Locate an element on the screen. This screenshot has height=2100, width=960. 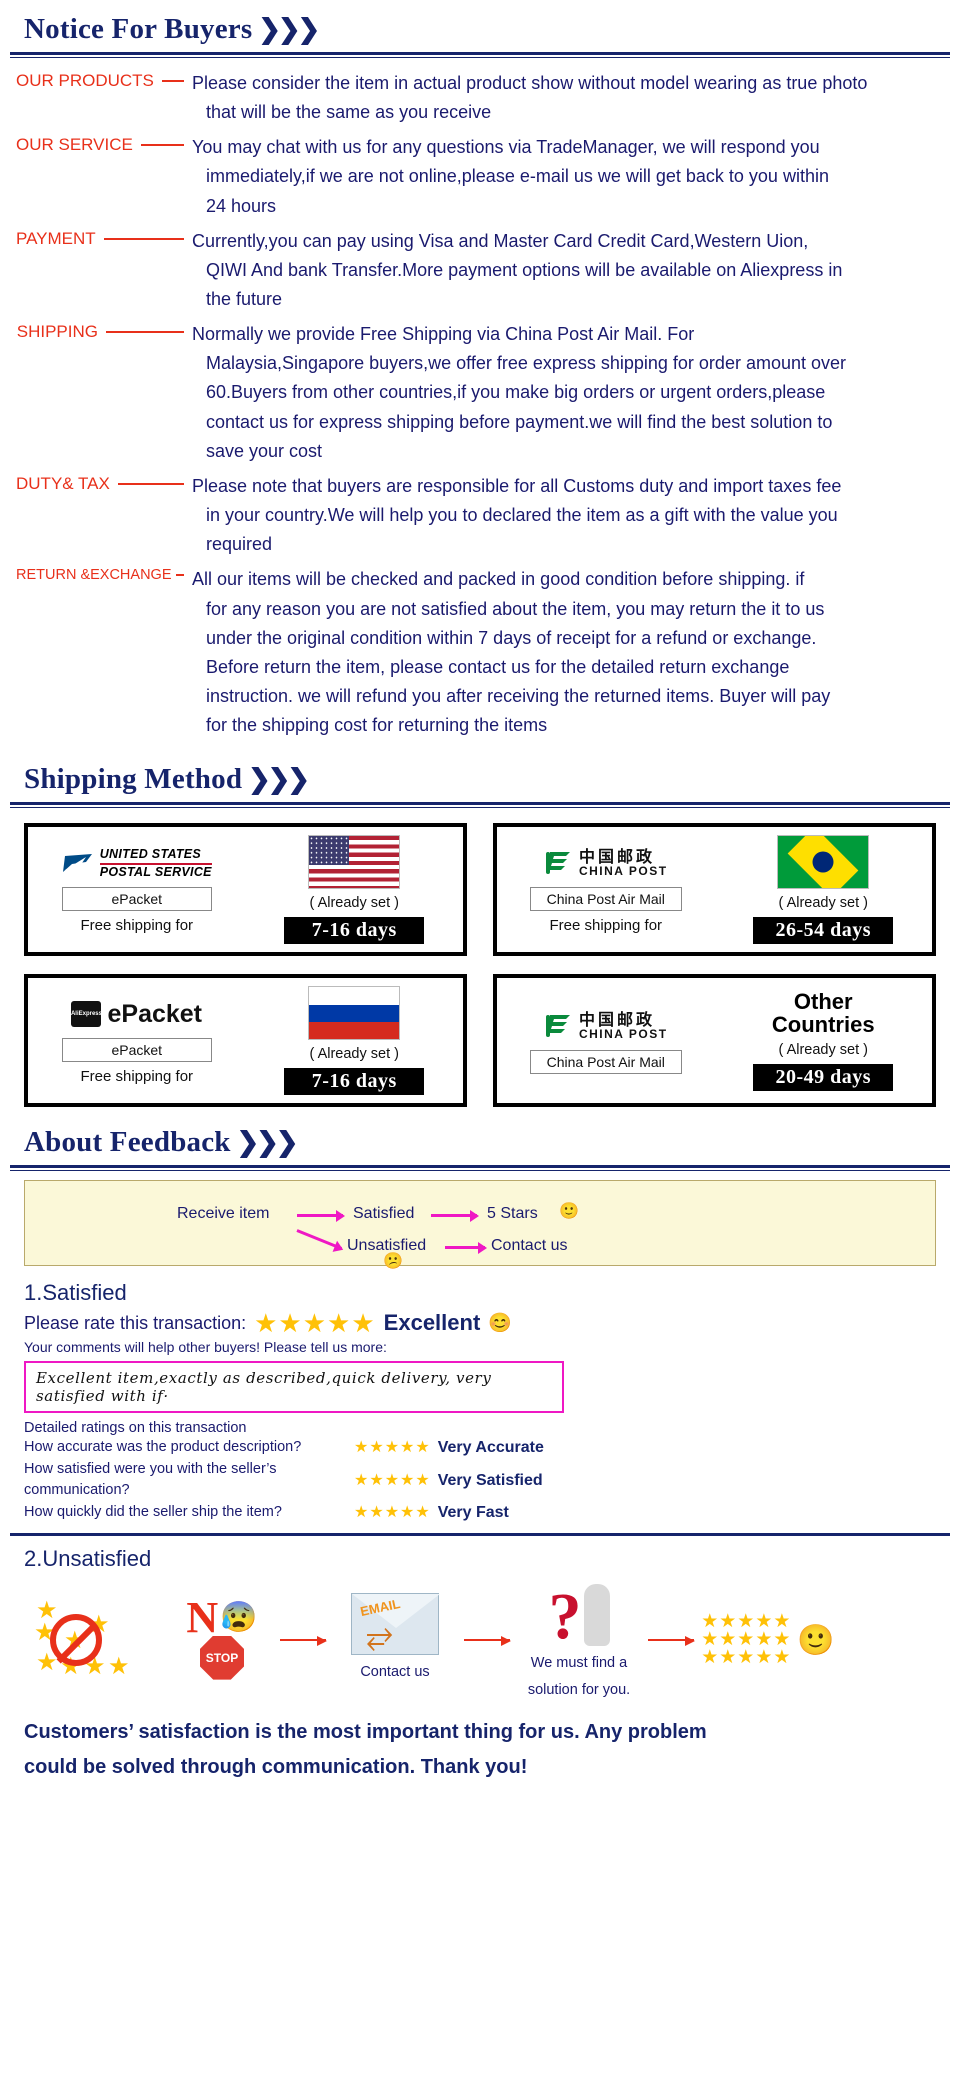
smiley-sad-icon: 😕 is located at coordinates (393, 1262).